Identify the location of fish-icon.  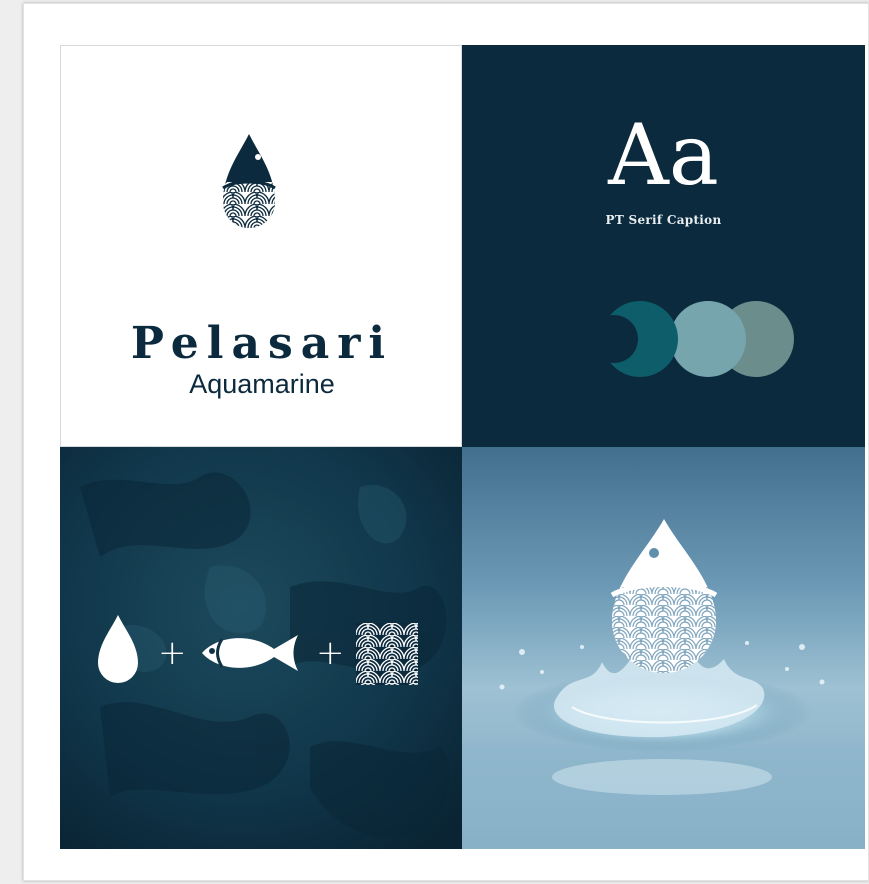
(250, 653).